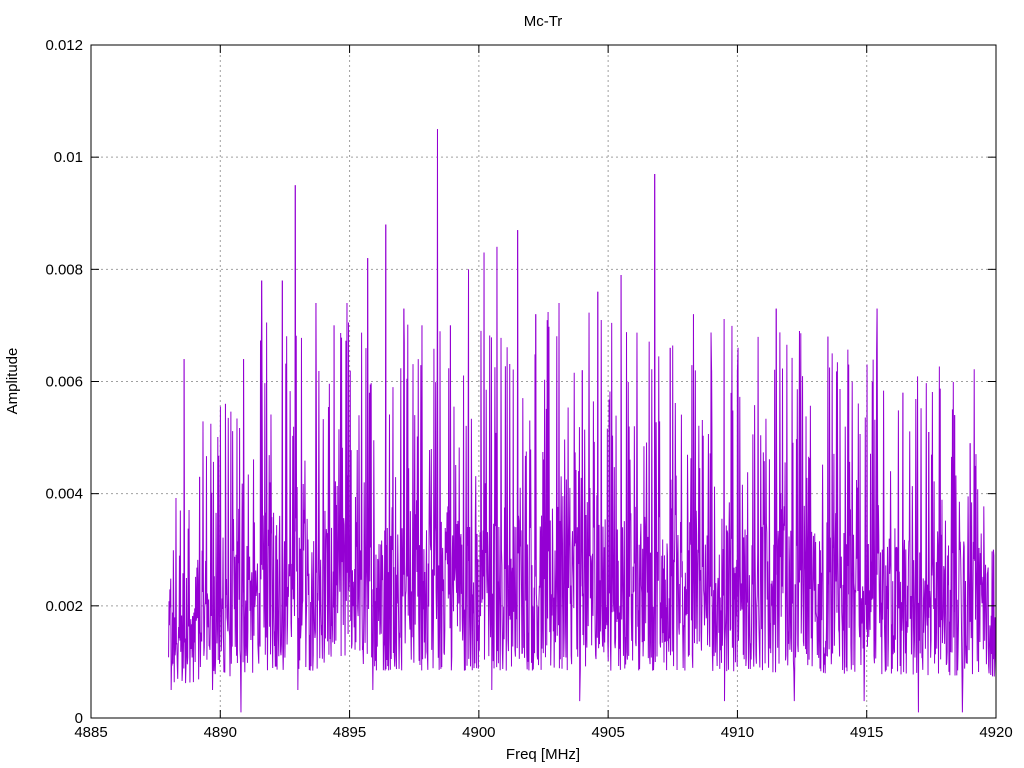  Describe the element at coordinates (12, 381) in the screenshot. I see `y-axis-title: Amplitude` at that location.